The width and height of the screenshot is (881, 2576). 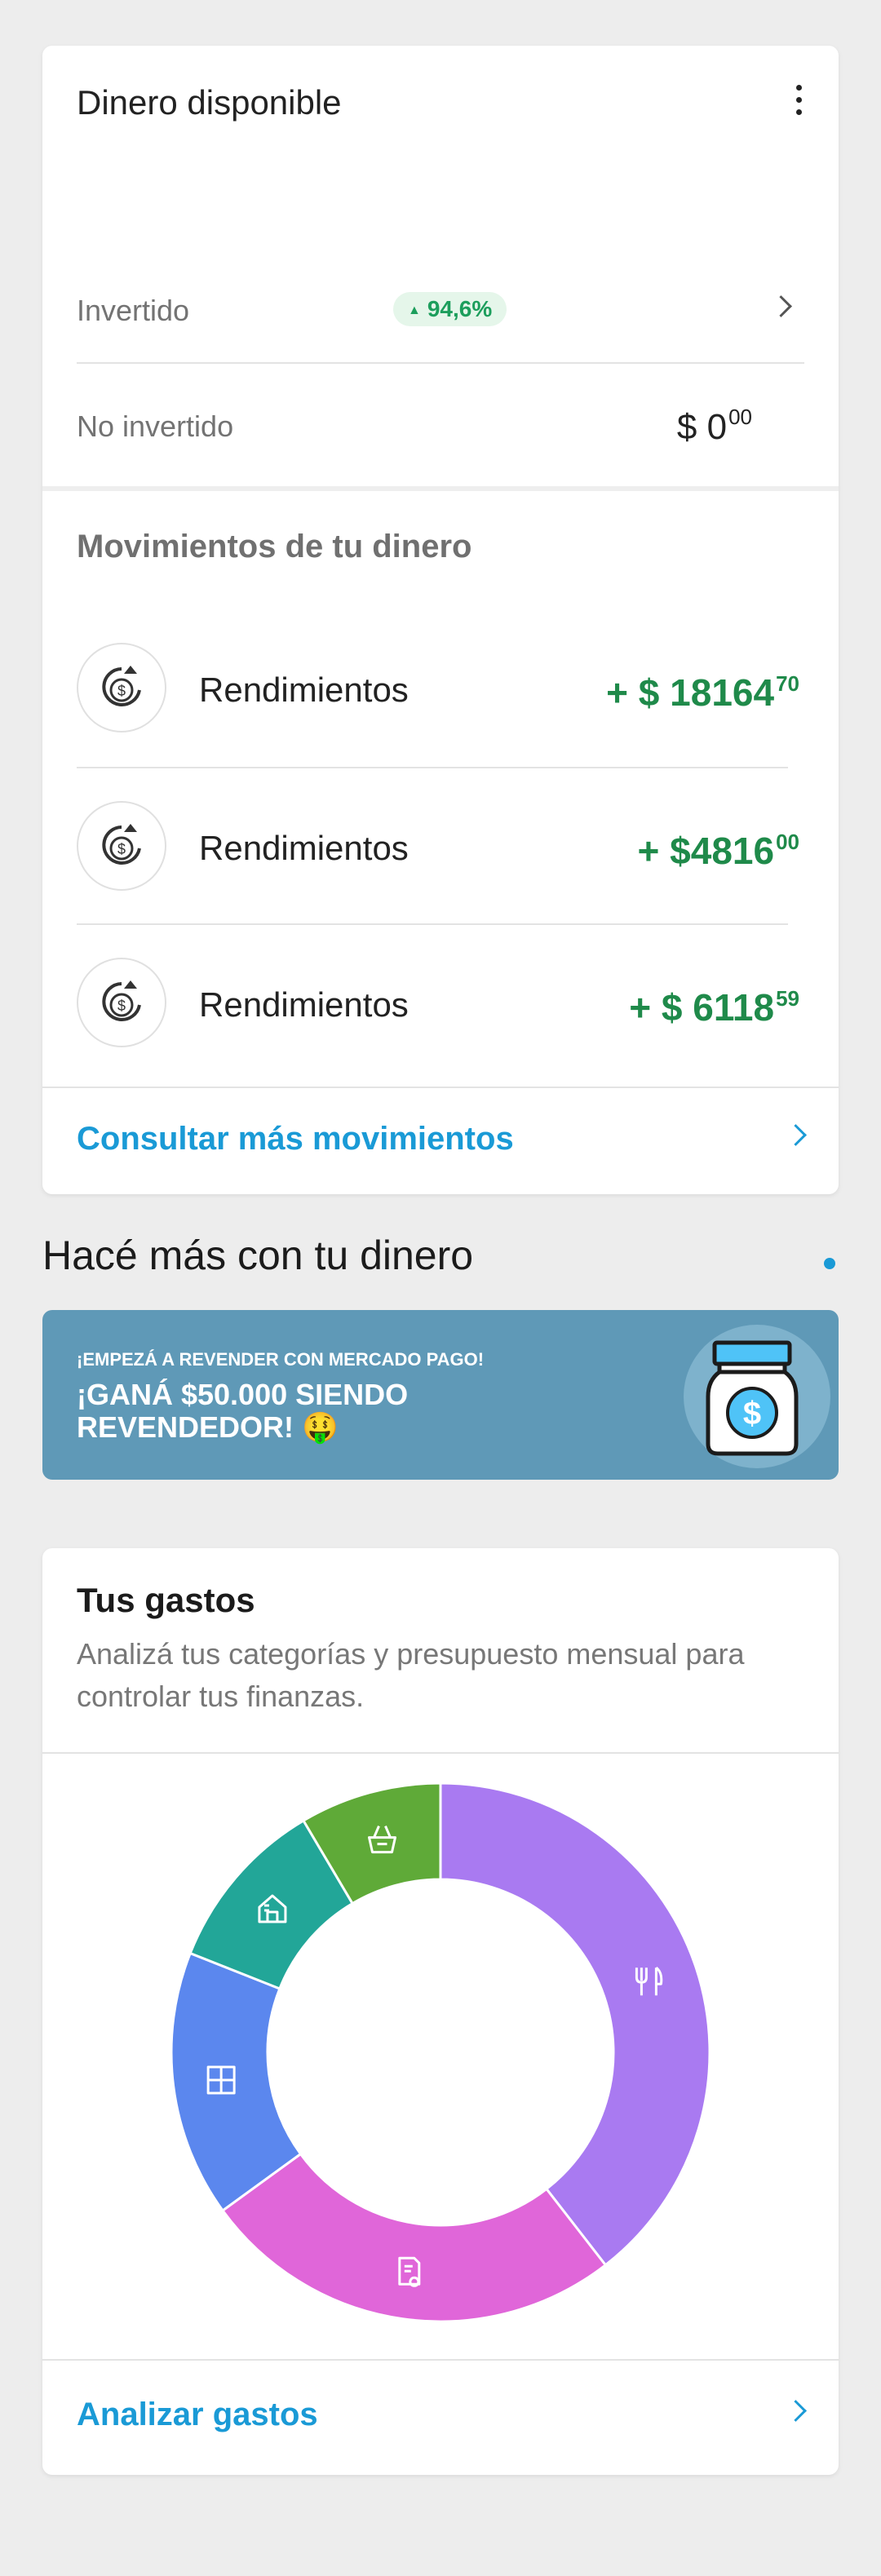 What do you see at coordinates (717, 427) in the screenshot?
I see `amount-whole: 0` at bounding box center [717, 427].